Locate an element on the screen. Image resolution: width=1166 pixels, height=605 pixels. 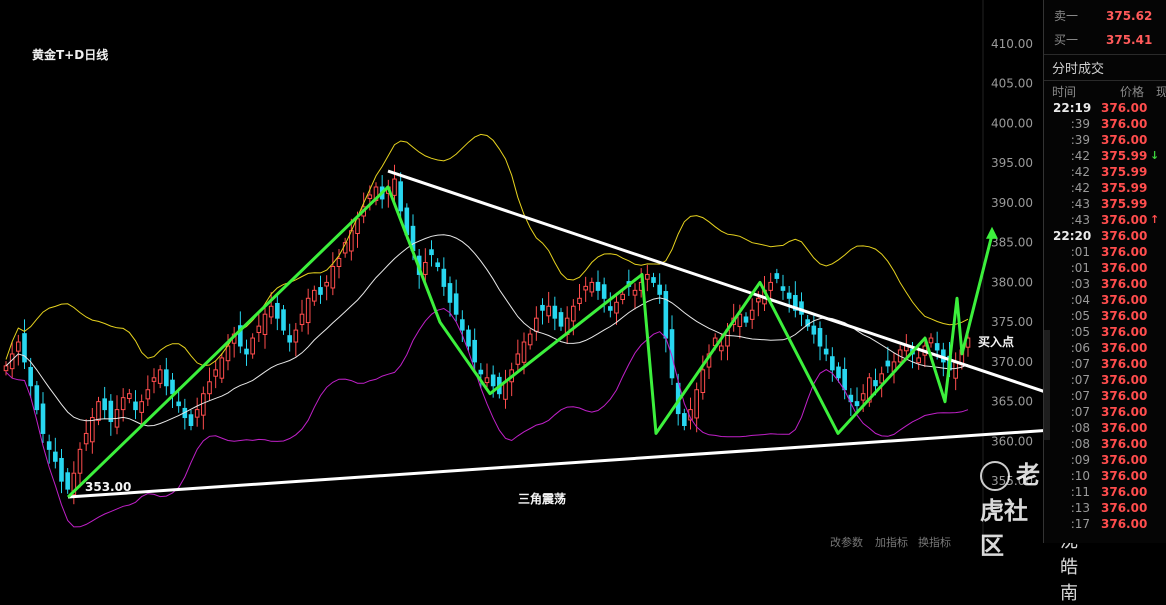
trade-row: :09 376.00 is located at coordinates (1105, 460).